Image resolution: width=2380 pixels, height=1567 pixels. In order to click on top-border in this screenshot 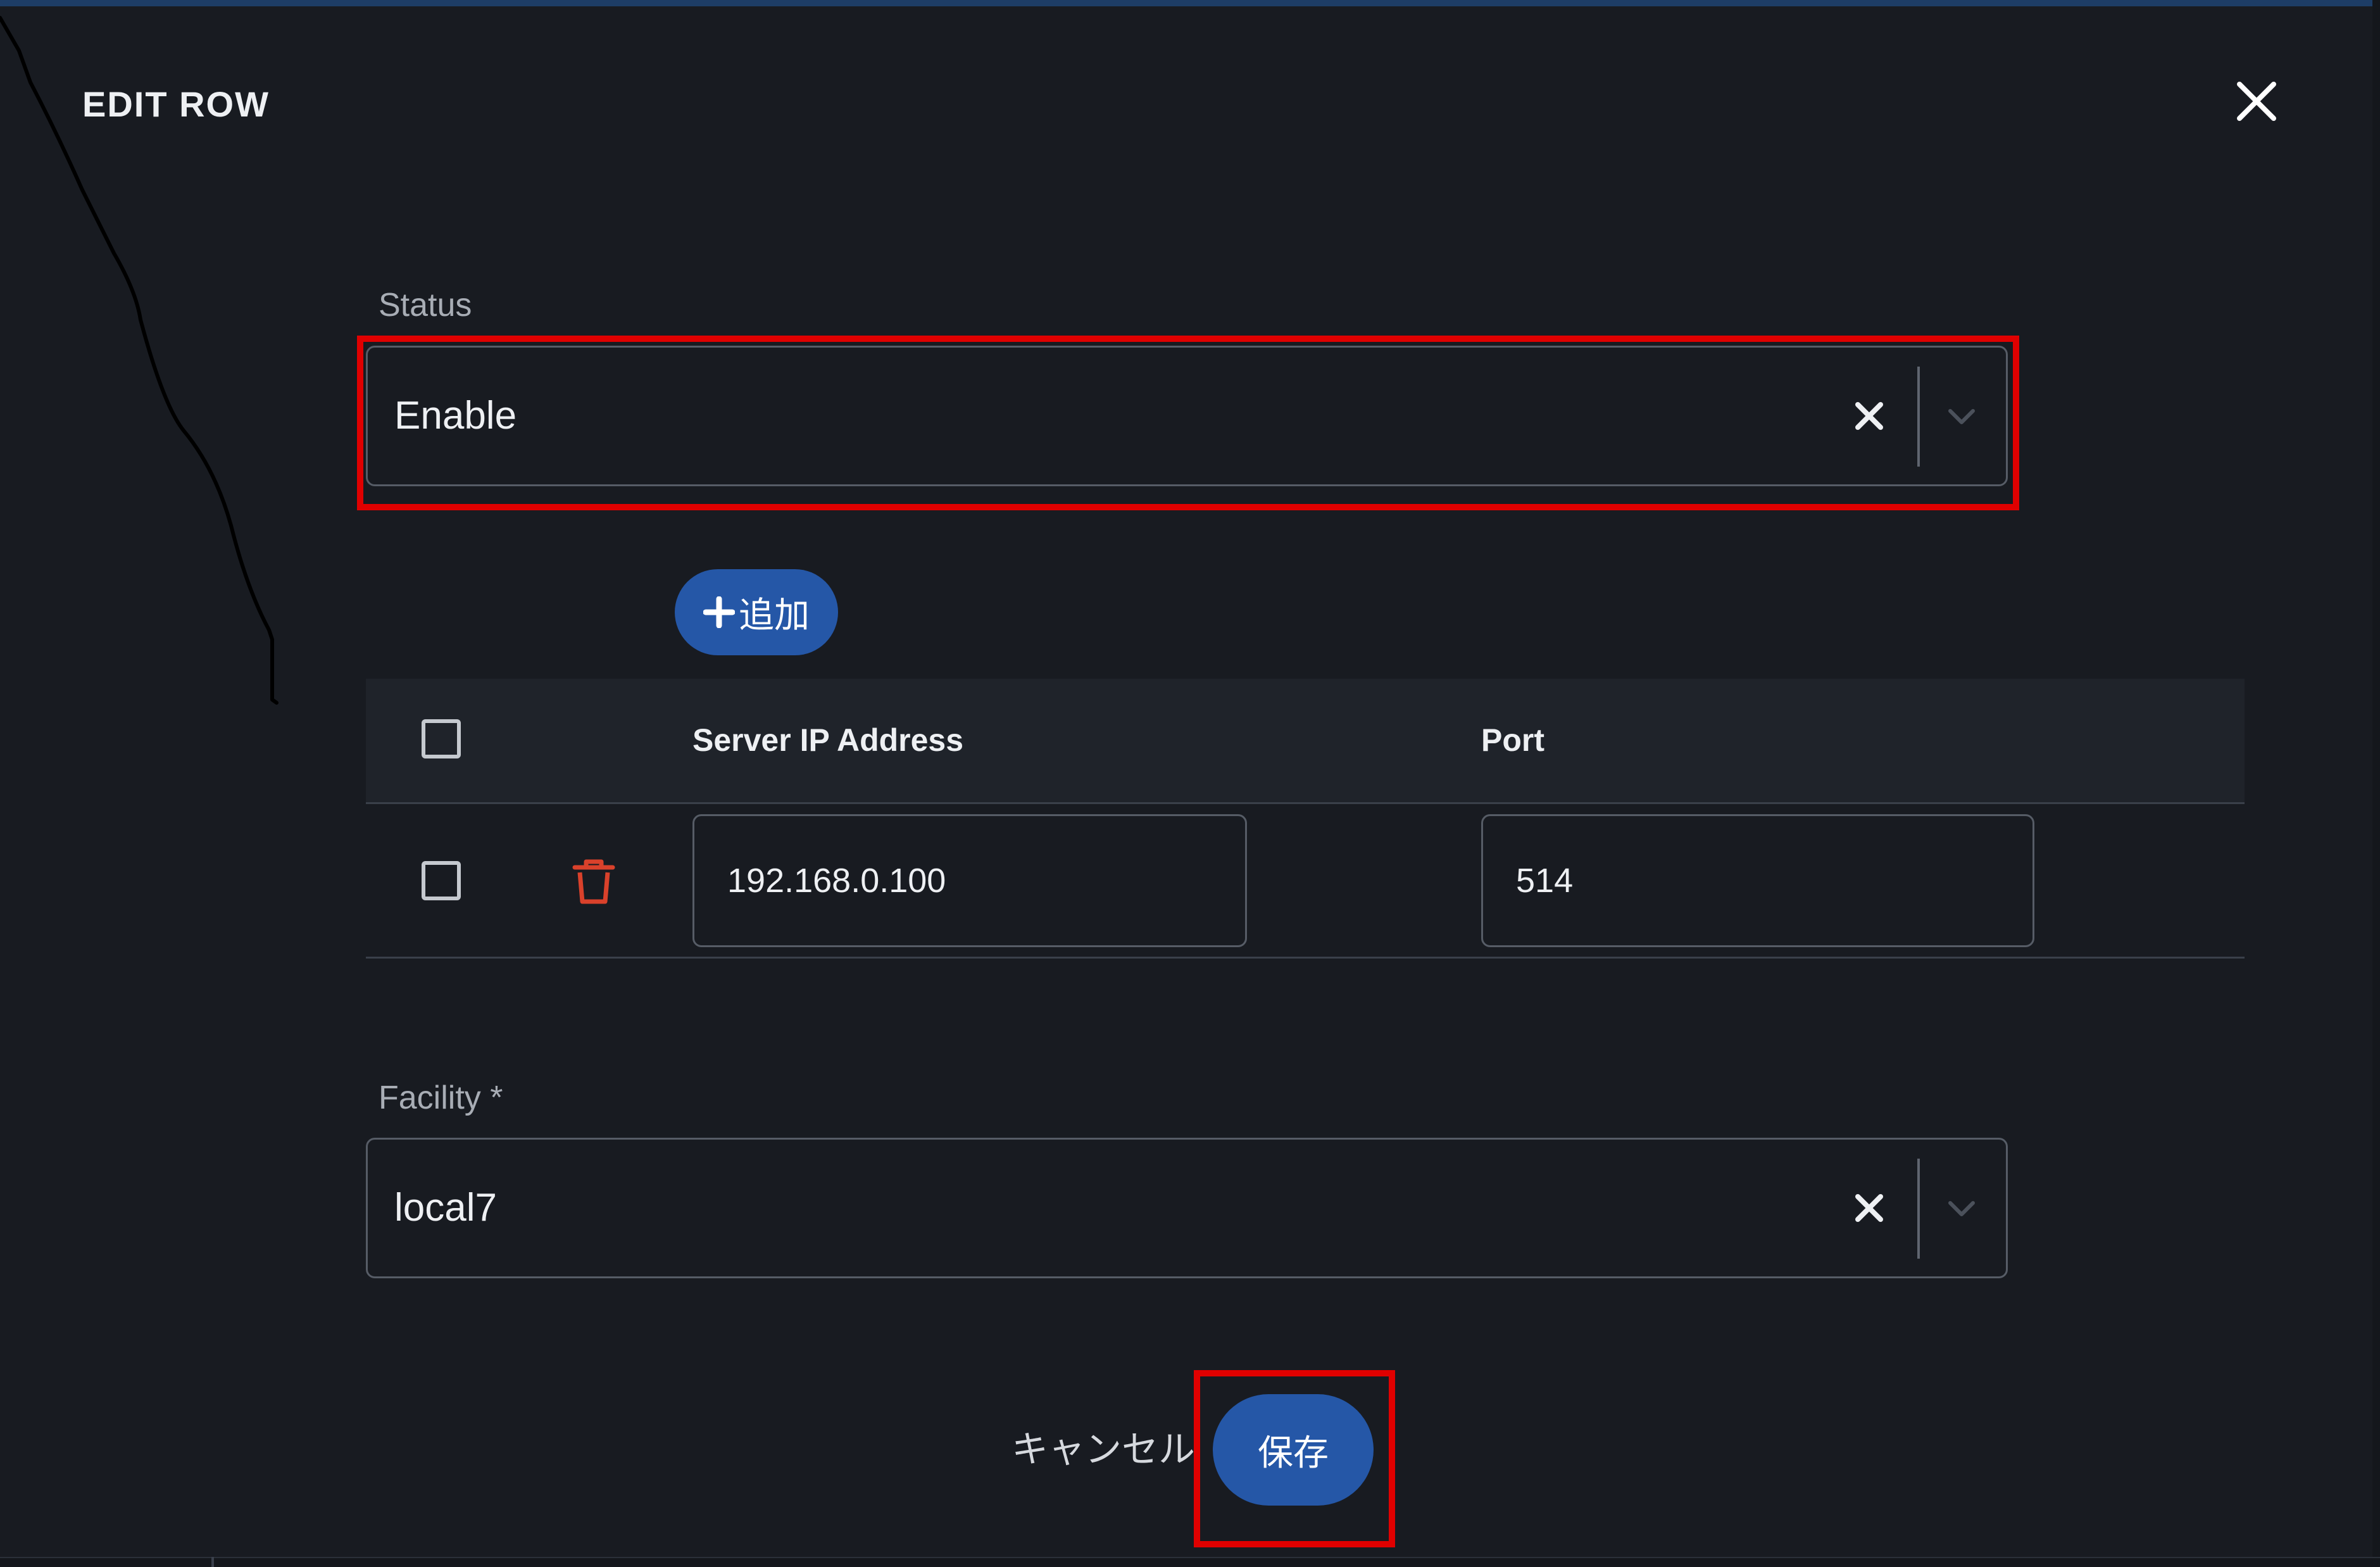, I will do `click(1190, 3)`.